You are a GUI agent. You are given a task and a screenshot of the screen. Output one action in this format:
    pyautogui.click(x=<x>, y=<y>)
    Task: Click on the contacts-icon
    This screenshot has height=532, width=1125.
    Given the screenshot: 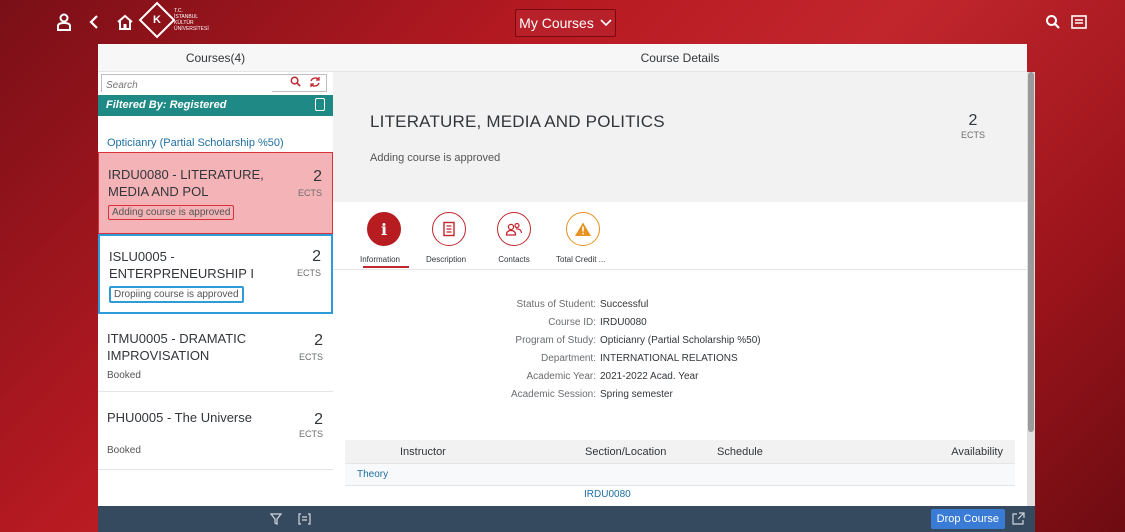 What is the action you would take?
    pyautogui.click(x=514, y=229)
    